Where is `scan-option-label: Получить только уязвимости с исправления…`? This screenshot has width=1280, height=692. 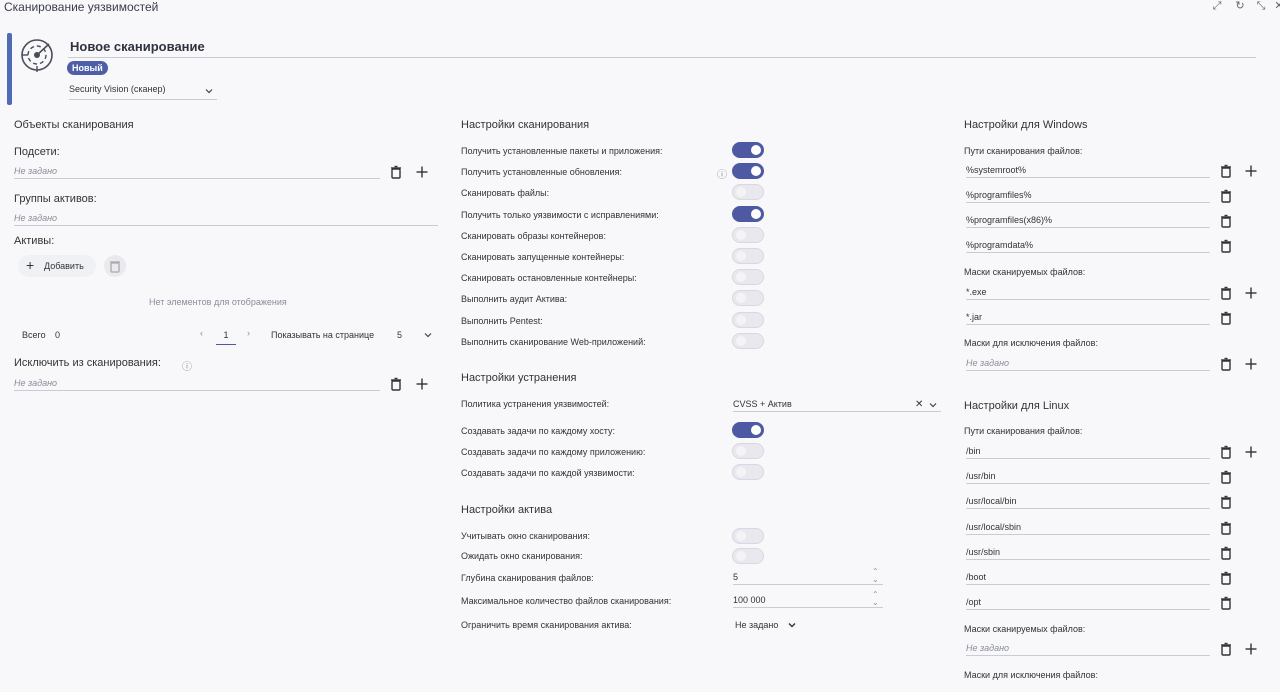
scan-option-label: Получить только уязвимости с исправления… is located at coordinates (560, 214).